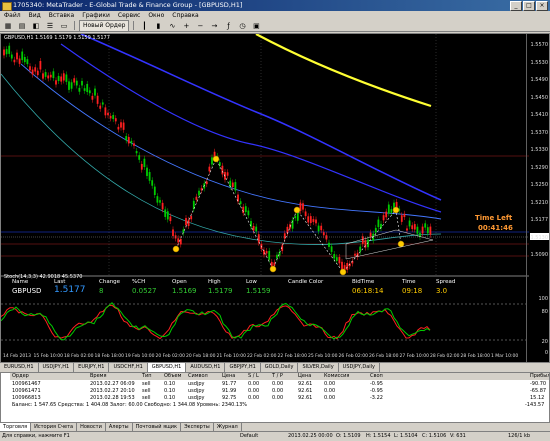 This screenshot has height=441, width=550. What do you see at coordinates (206, 367) in the screenshot?
I see `chart-tab: AUDUSD,H1` at bounding box center [206, 367].